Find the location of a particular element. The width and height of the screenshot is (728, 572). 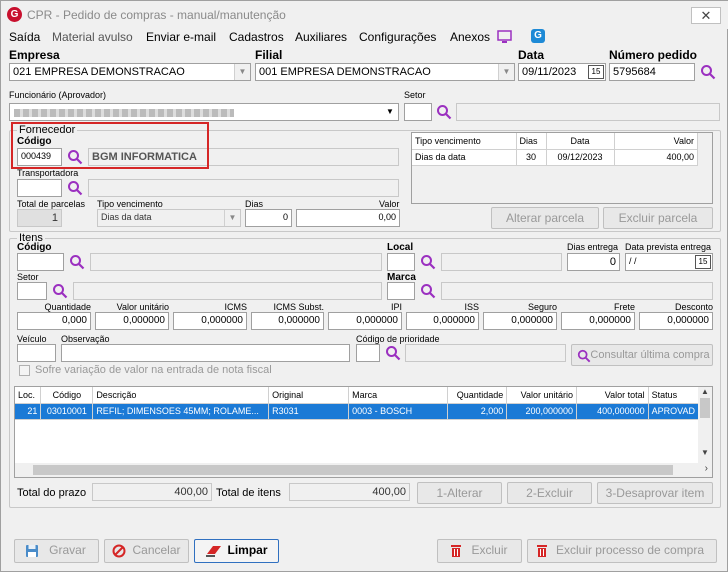

vertical-scrollbar: ▲ ▼ is located at coordinates (705, 425).